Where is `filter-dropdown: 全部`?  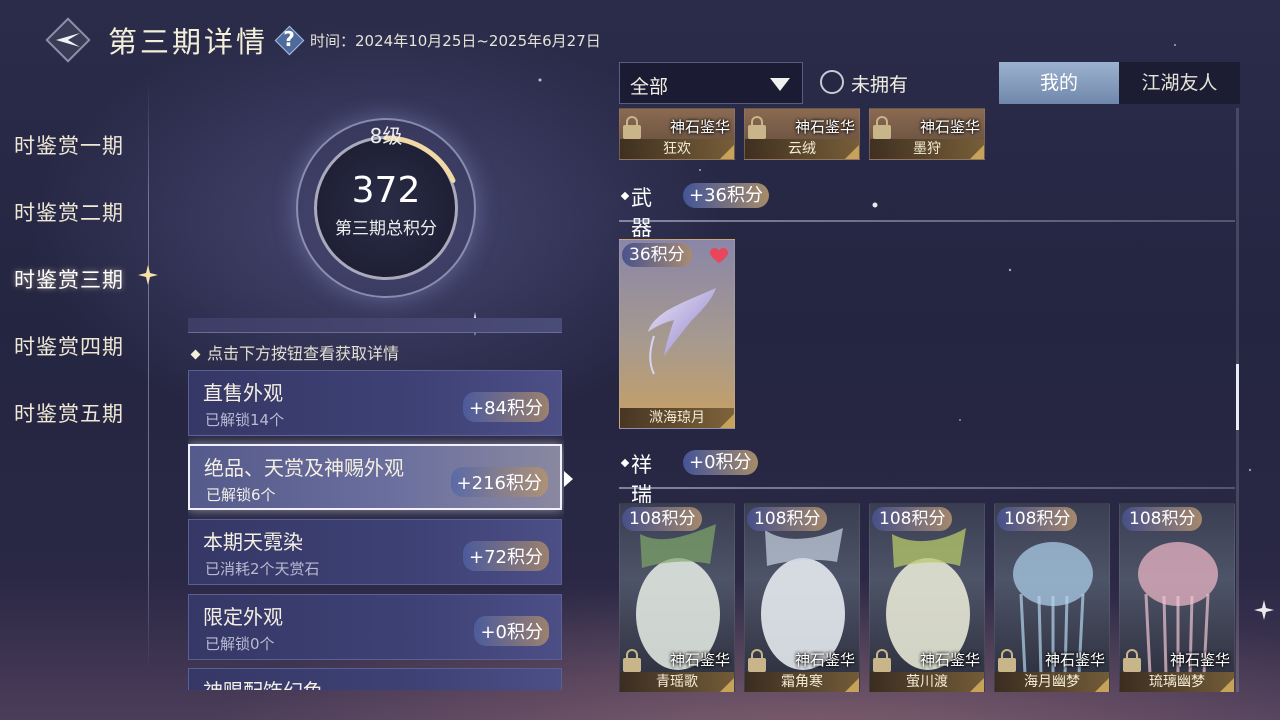
filter-dropdown: 全部 is located at coordinates (711, 83).